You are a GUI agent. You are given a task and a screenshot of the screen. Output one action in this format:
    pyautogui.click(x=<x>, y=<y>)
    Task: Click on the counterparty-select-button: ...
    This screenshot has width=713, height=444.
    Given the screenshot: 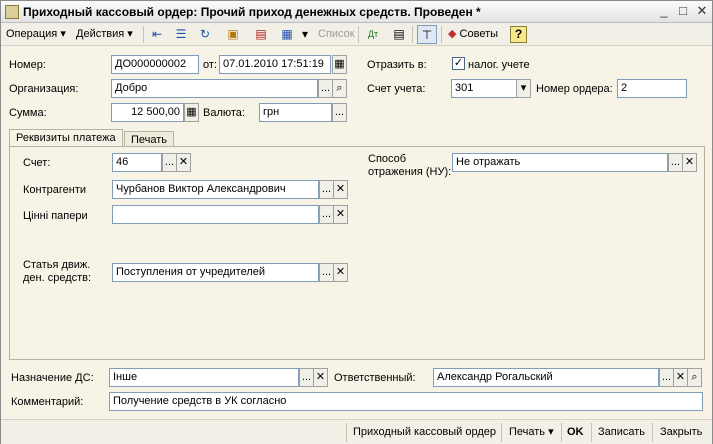 What is the action you would take?
    pyautogui.click(x=326, y=189)
    